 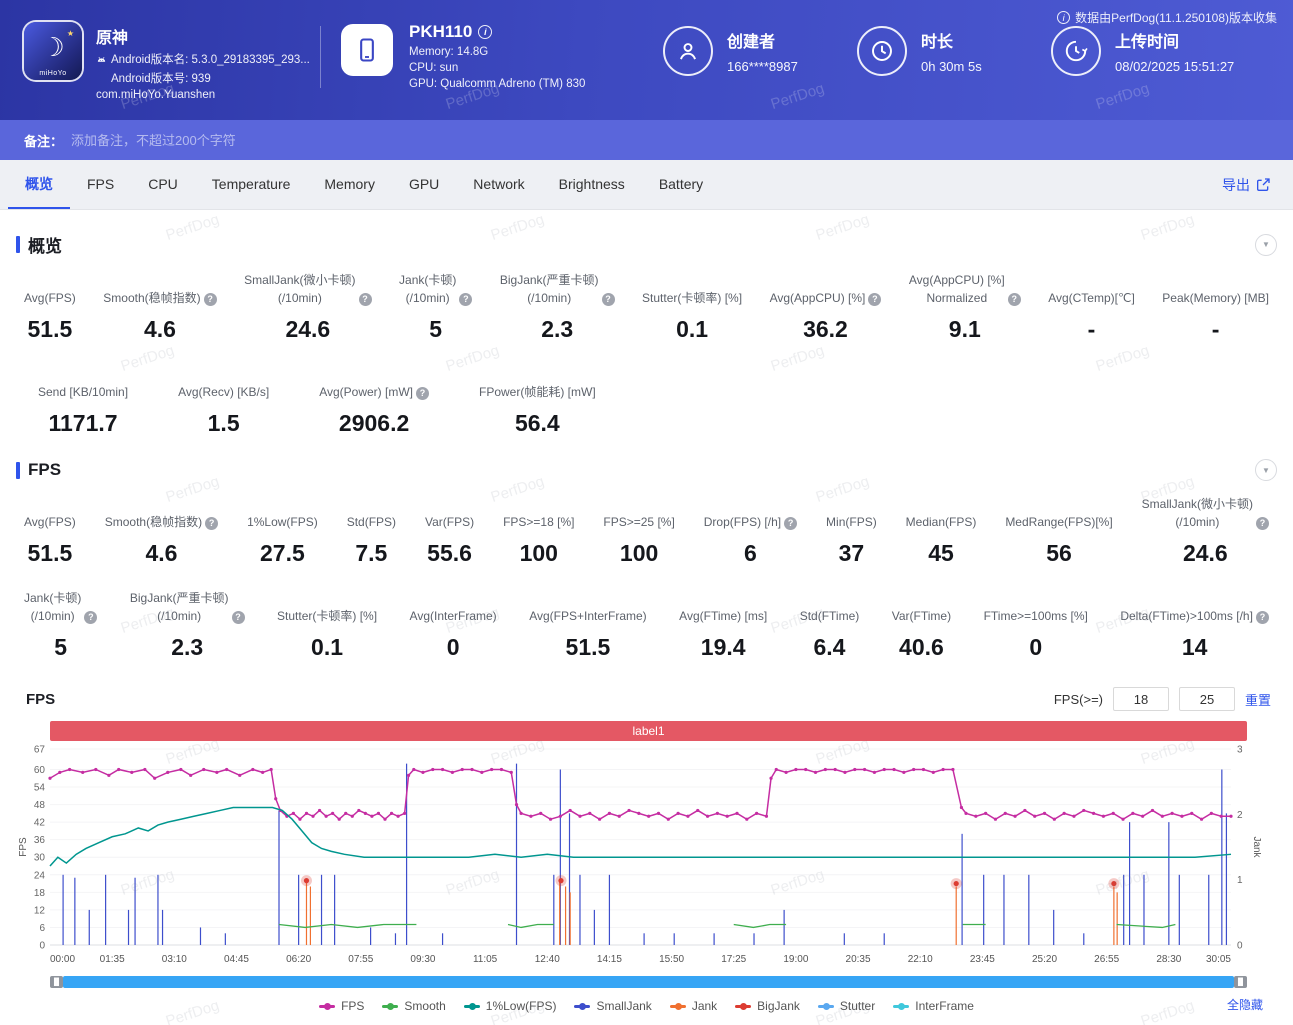 What do you see at coordinates (646, 244) in the screenshot?
I see `overview-section-header: 概览 ▼` at bounding box center [646, 244].